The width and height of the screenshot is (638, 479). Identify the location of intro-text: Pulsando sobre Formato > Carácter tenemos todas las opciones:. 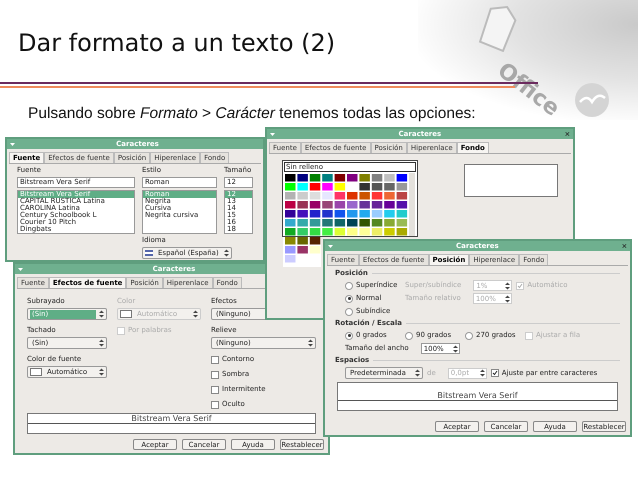
(252, 114).